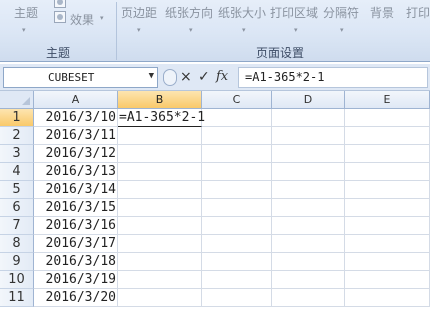 The image size is (430, 313). I want to click on cell-a9: 2016/3/18, so click(76, 262).